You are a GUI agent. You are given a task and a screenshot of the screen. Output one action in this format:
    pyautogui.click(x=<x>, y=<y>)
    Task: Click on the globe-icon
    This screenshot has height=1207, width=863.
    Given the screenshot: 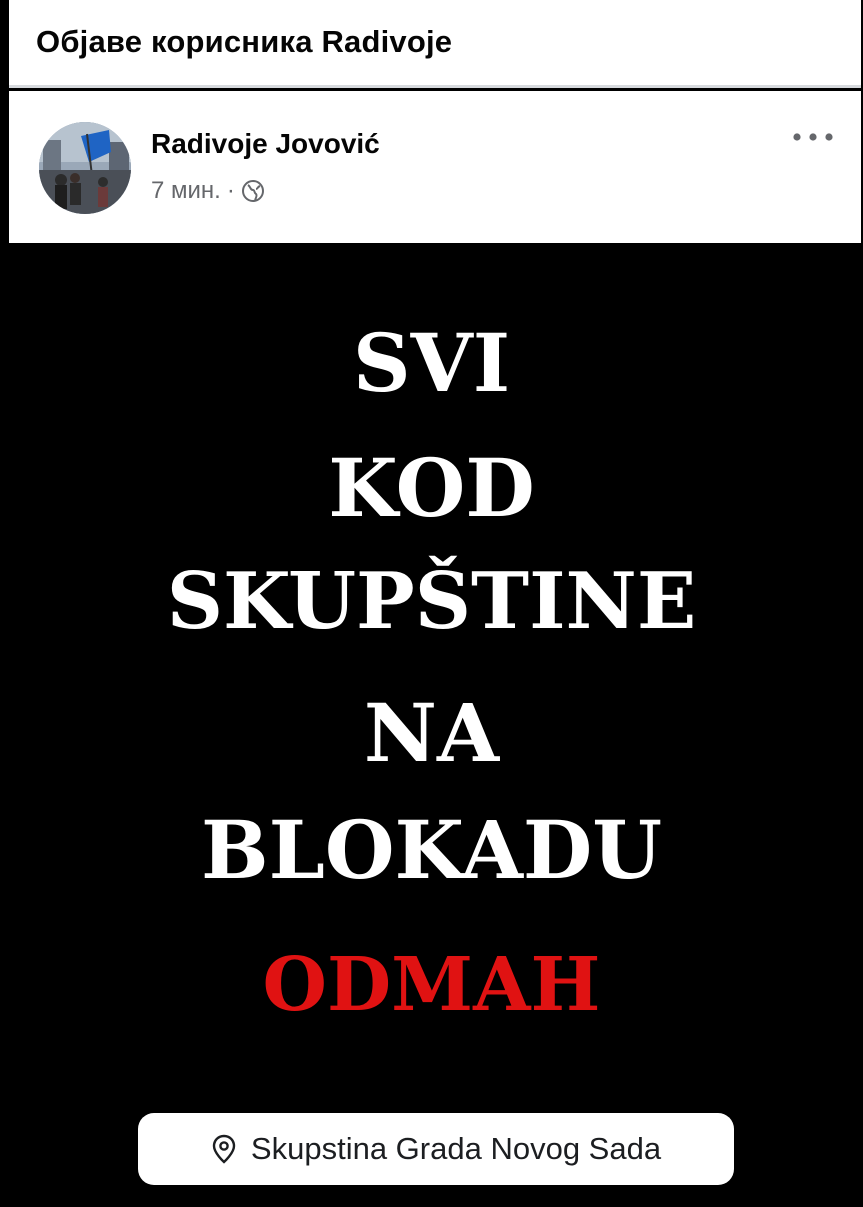 What is the action you would take?
    pyautogui.click(x=253, y=191)
    